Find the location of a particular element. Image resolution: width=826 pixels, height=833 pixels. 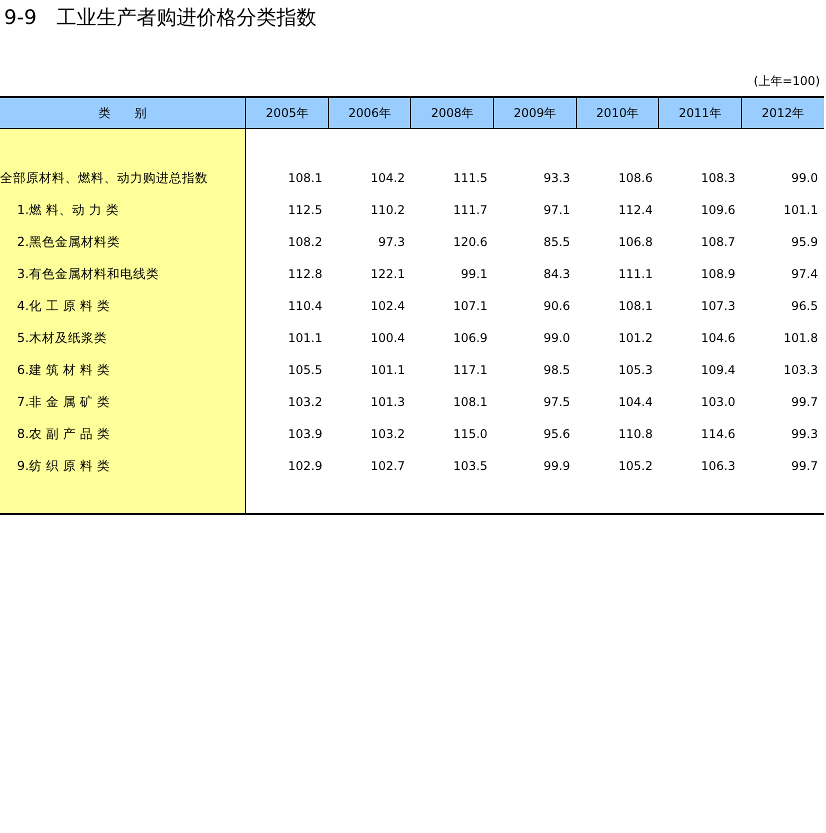

table-cell-text: 103.5 is located at coordinates (470, 466).